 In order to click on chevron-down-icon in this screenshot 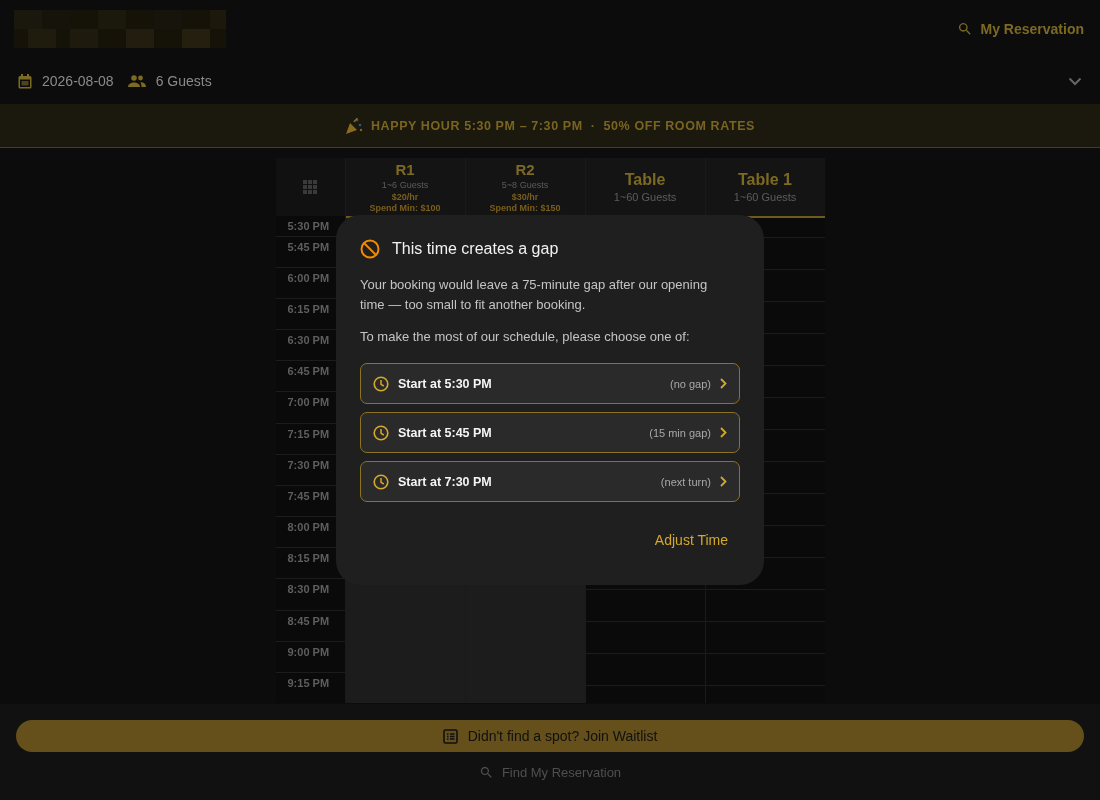, I will do `click(1075, 81)`.